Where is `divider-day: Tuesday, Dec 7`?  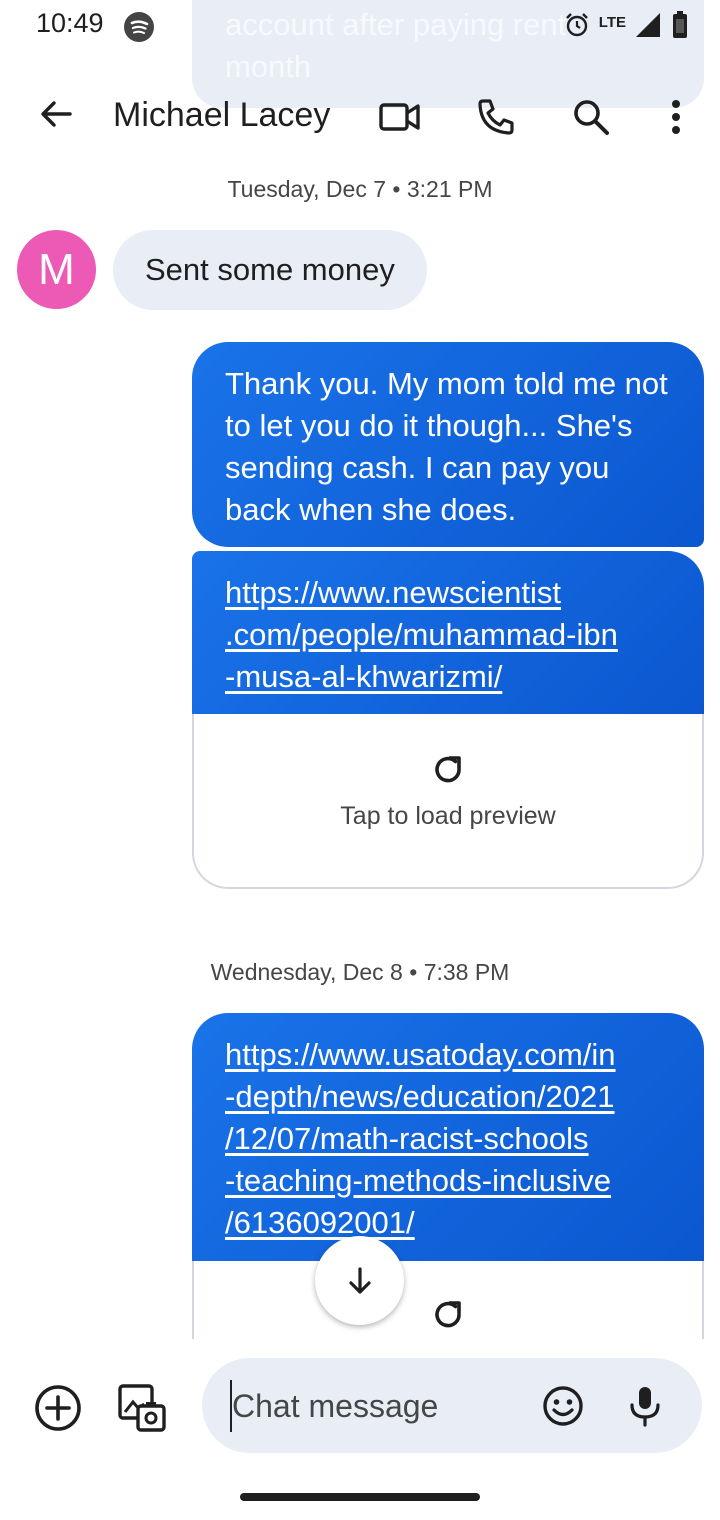
divider-day: Tuesday, Dec 7 is located at coordinates (307, 189).